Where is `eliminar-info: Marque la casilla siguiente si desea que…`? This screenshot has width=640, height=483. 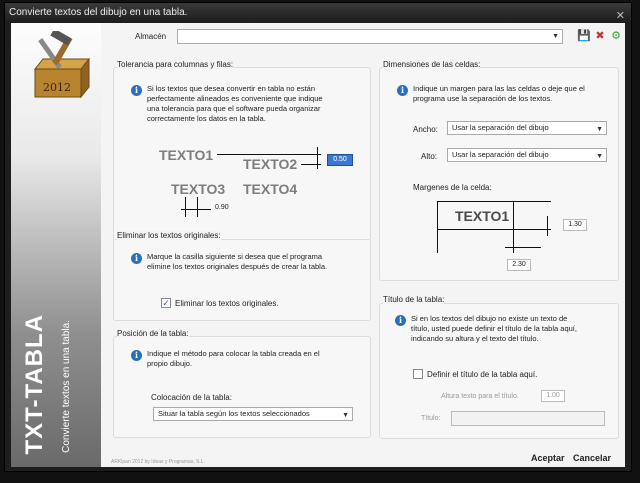 eliminar-info: Marque la casilla siguiente si desea que… is located at coordinates (237, 261).